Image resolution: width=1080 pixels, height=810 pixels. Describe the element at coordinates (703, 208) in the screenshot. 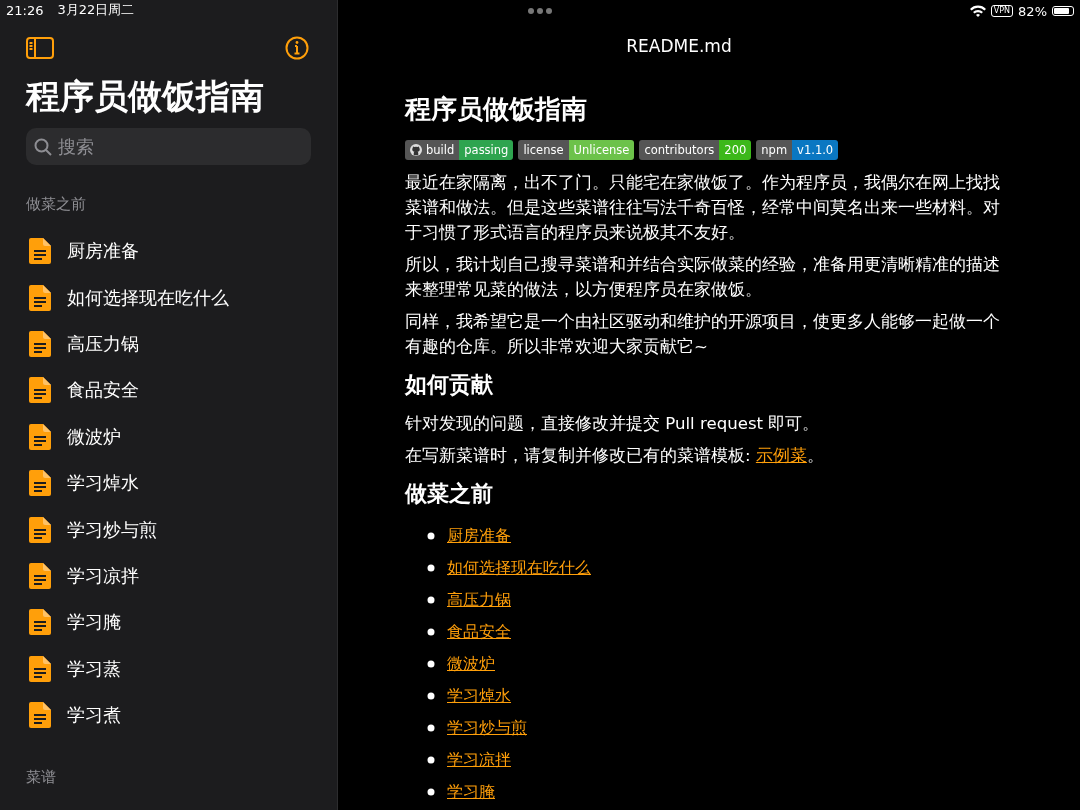

I see `paragraph: 最近在家隔离，出不了门。只能宅在家做饭了。作为程序员，我偶尔在网上找找菜谱和做法。但是这些菜谱往往写法千奇百怪，经常中间莫名出来一些材料。对于习惯了形式语言的程序员来说极其不友好。` at that location.